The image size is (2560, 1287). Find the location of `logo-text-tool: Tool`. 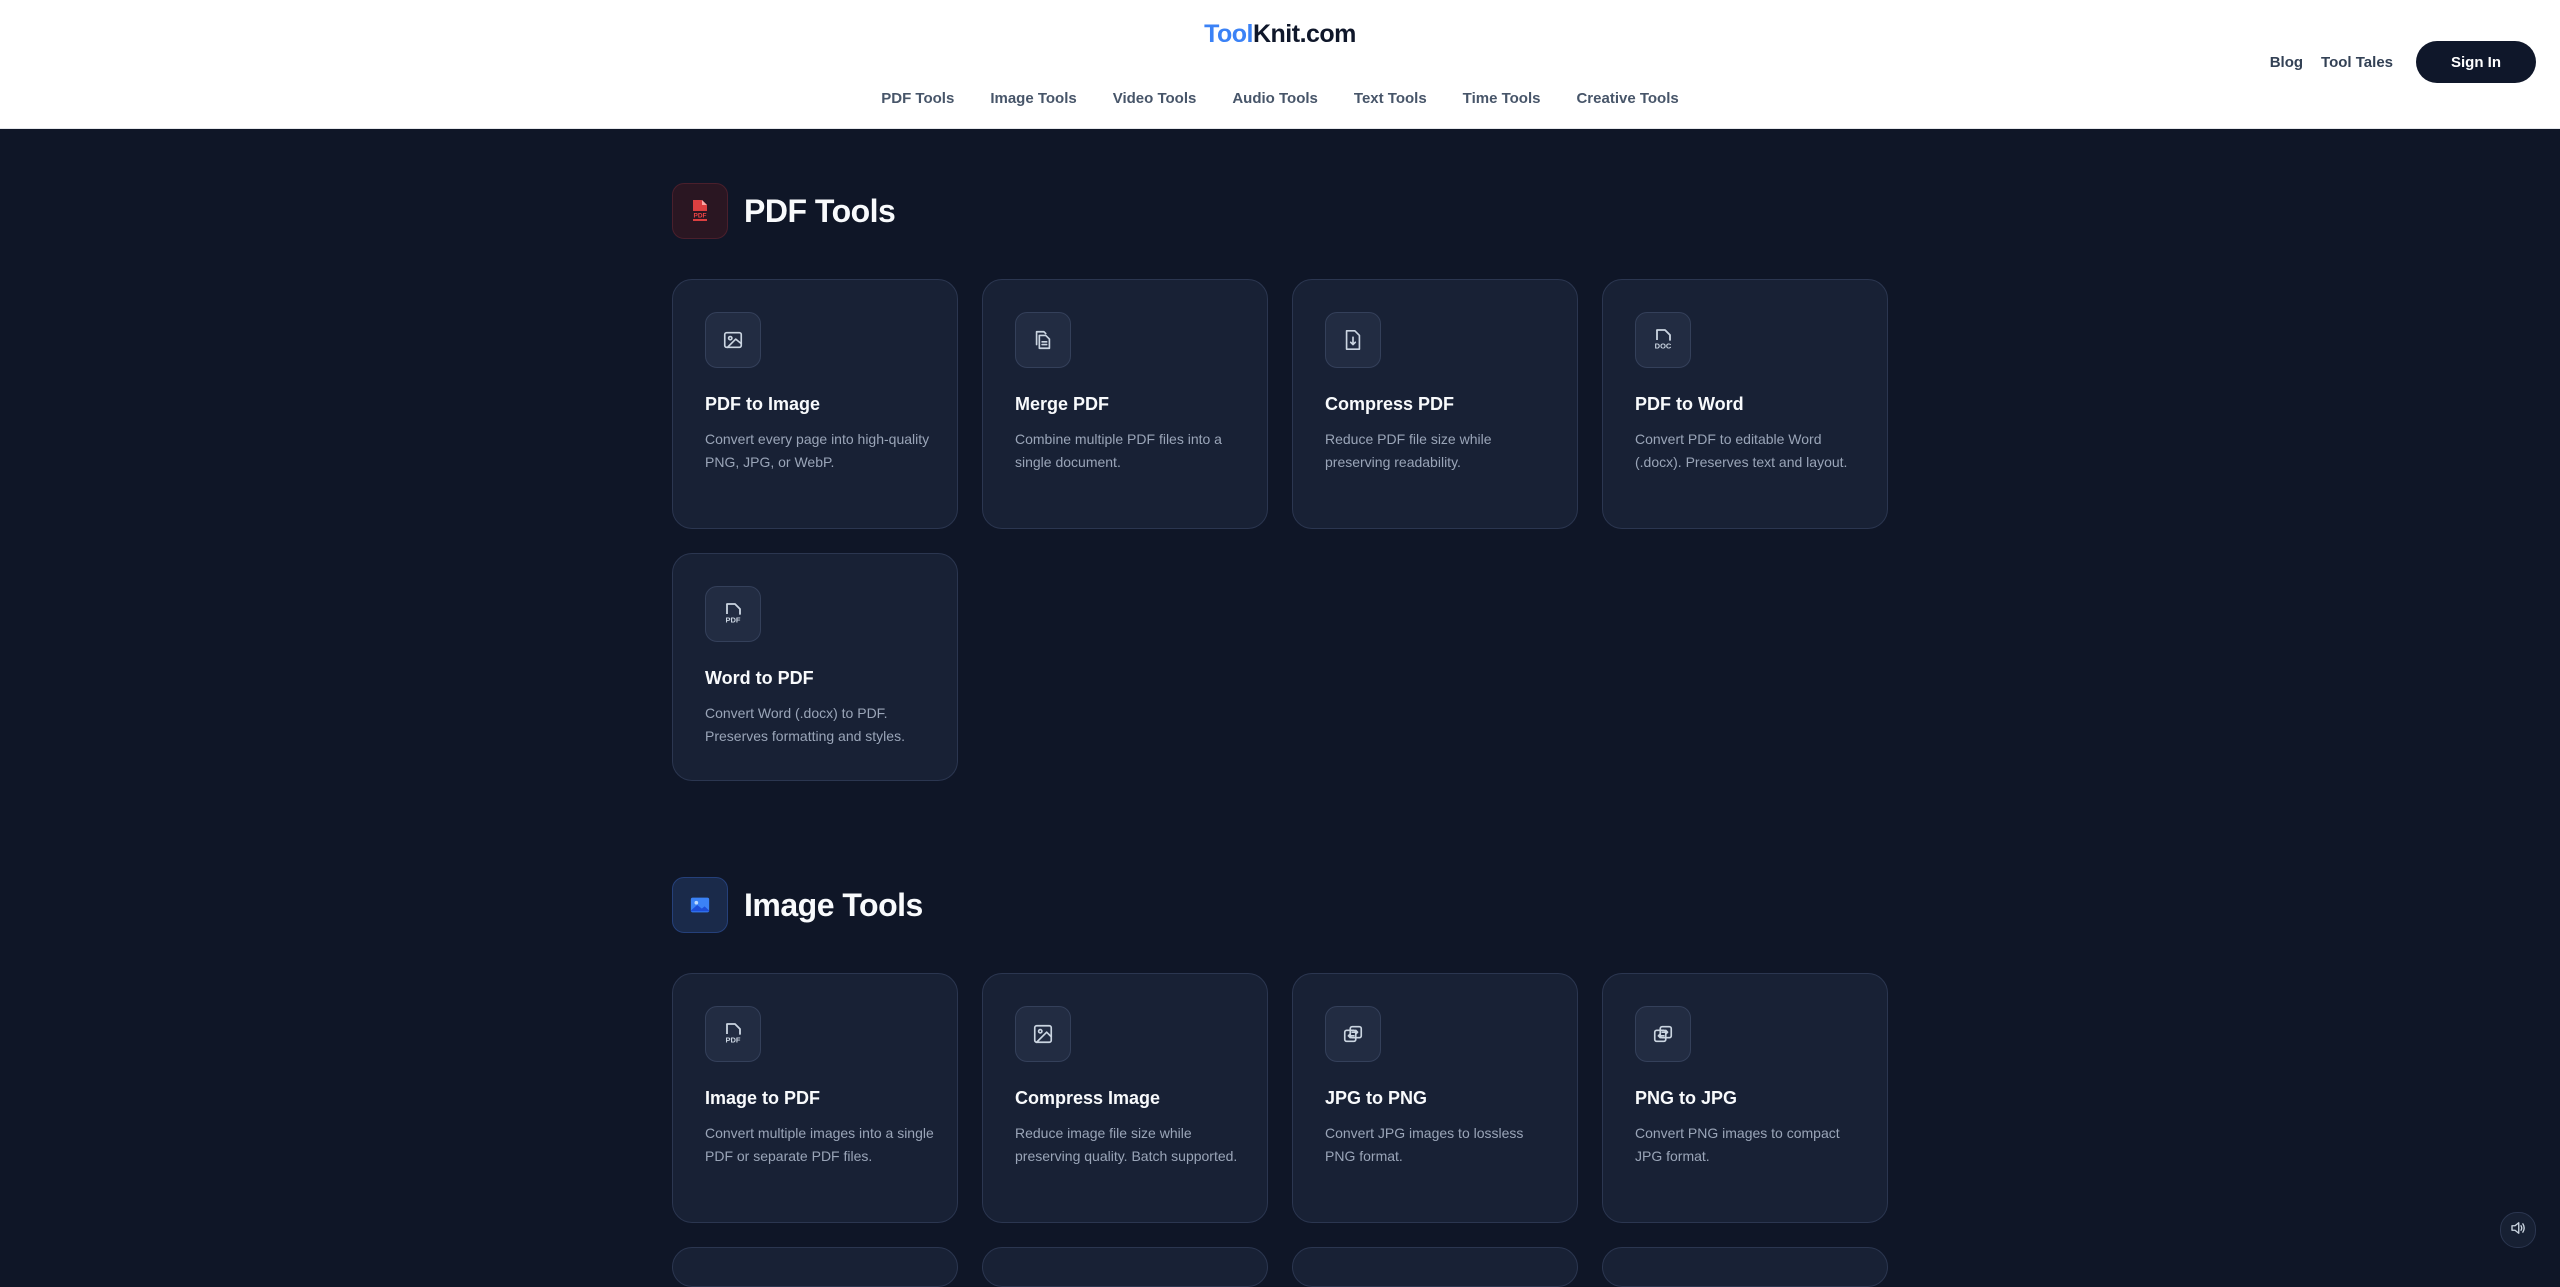

logo-text-tool: Tool is located at coordinates (1228, 34).